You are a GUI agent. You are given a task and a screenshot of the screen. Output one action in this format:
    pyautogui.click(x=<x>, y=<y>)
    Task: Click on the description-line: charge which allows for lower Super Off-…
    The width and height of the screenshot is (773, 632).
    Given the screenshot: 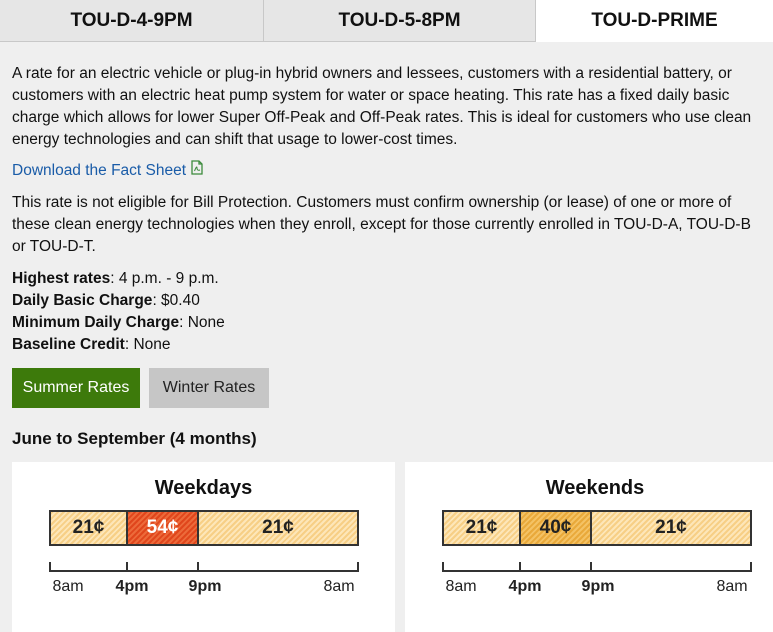 What is the action you would take?
    pyautogui.click(x=382, y=117)
    